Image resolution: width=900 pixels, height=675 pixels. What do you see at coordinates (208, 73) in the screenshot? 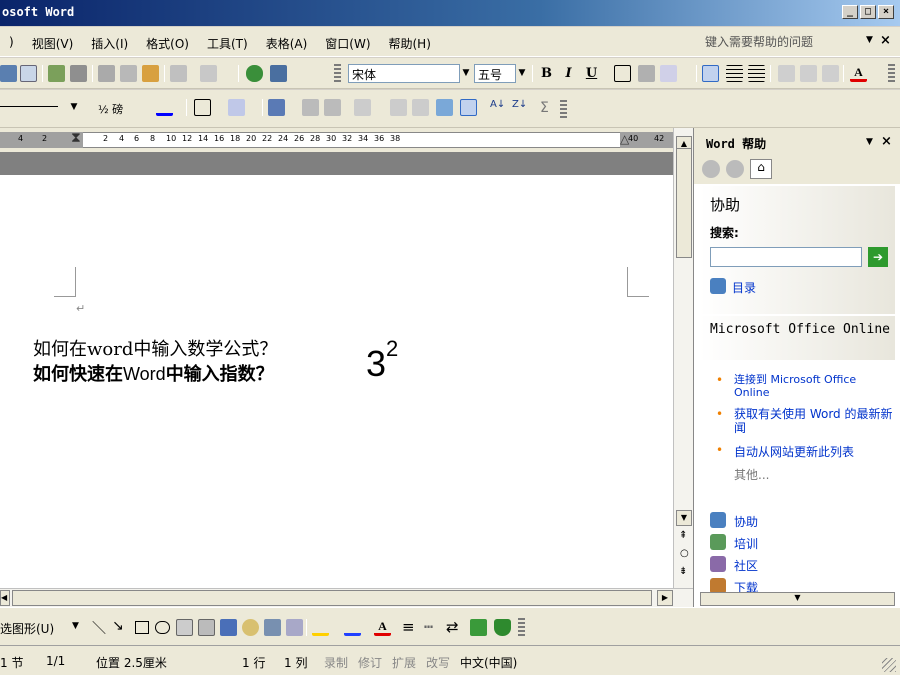
I see `redo-icon` at bounding box center [208, 73].